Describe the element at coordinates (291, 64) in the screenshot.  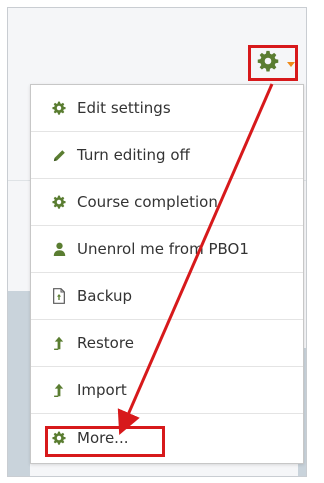
I see `chevron-down-icon` at that location.